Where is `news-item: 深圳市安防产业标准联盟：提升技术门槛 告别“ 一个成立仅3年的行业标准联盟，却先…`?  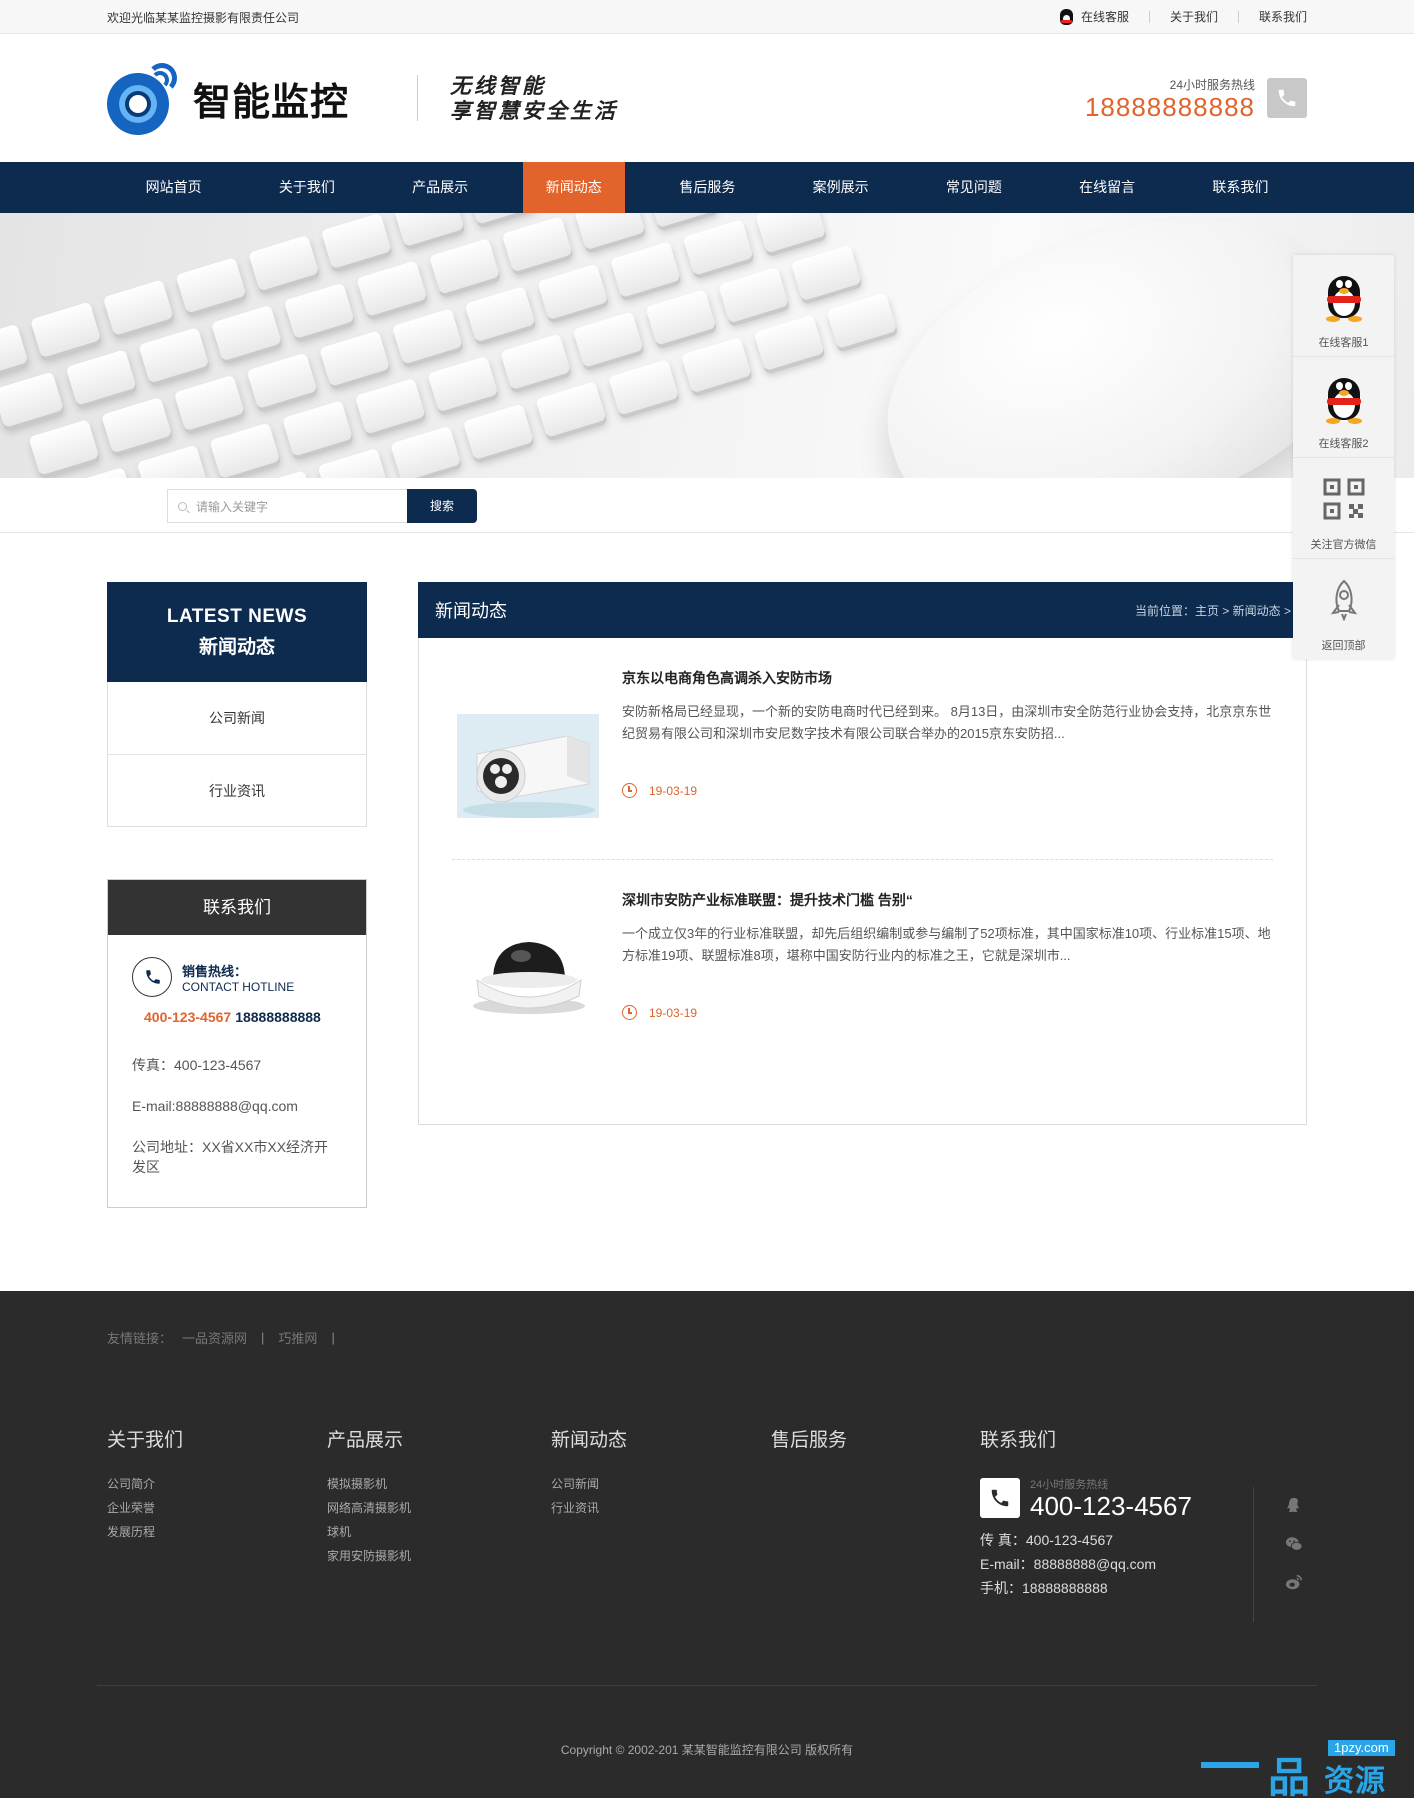
news-item: 深圳市安防产业标准联盟：提升技术门槛 告别“ 一个成立仅3年的行业标准联盟，却先… is located at coordinates (862, 969).